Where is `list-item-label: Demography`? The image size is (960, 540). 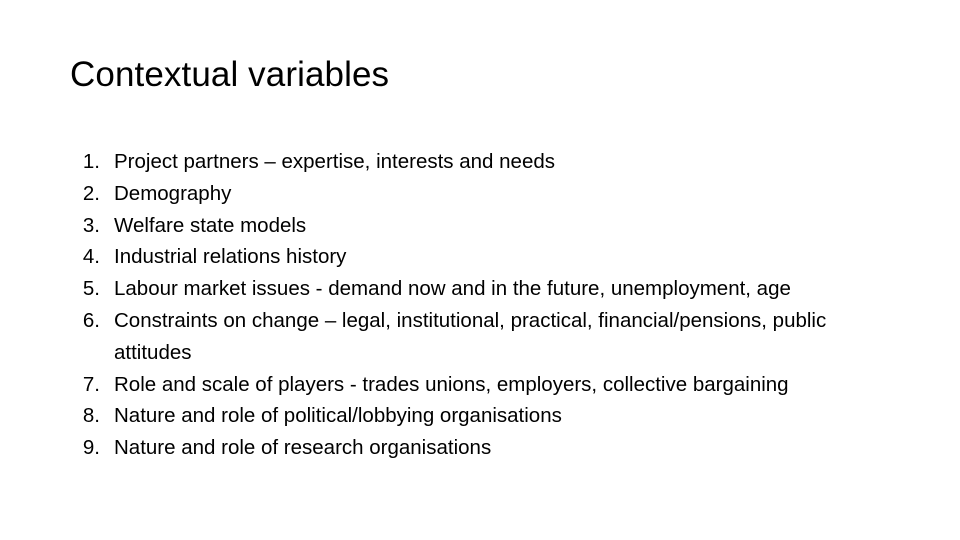
list-item-label: Demography is located at coordinates (173, 193).